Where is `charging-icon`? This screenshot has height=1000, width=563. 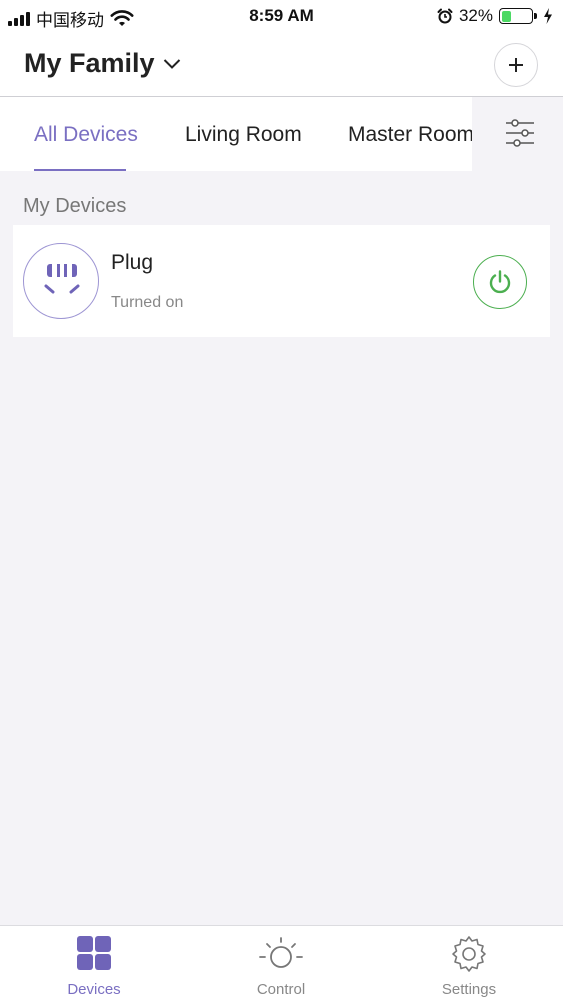 charging-icon is located at coordinates (548, 16).